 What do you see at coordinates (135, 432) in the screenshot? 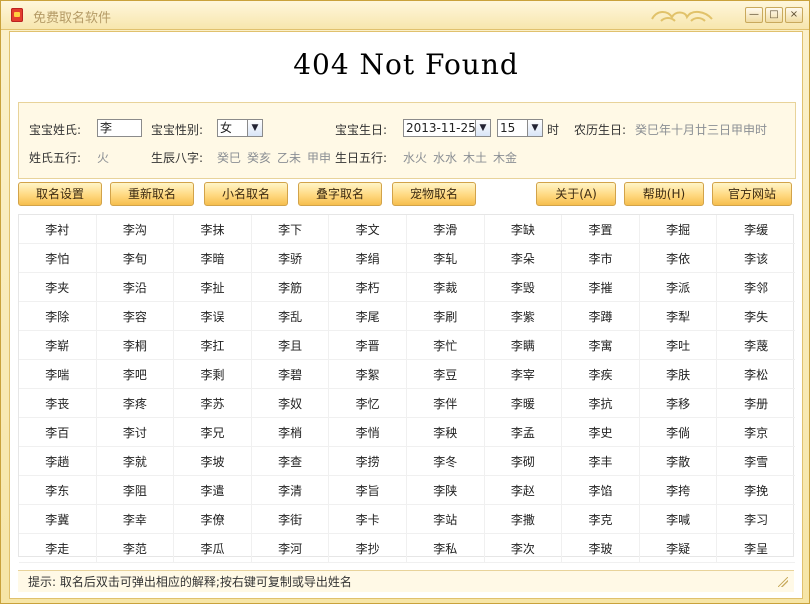
I see `name-cell: 李讨` at bounding box center [135, 432].